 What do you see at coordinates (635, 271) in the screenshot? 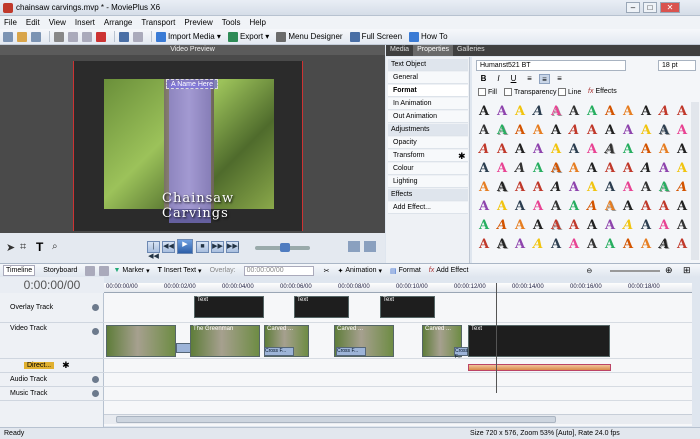
I see `zoom-slider` at bounding box center [635, 271].